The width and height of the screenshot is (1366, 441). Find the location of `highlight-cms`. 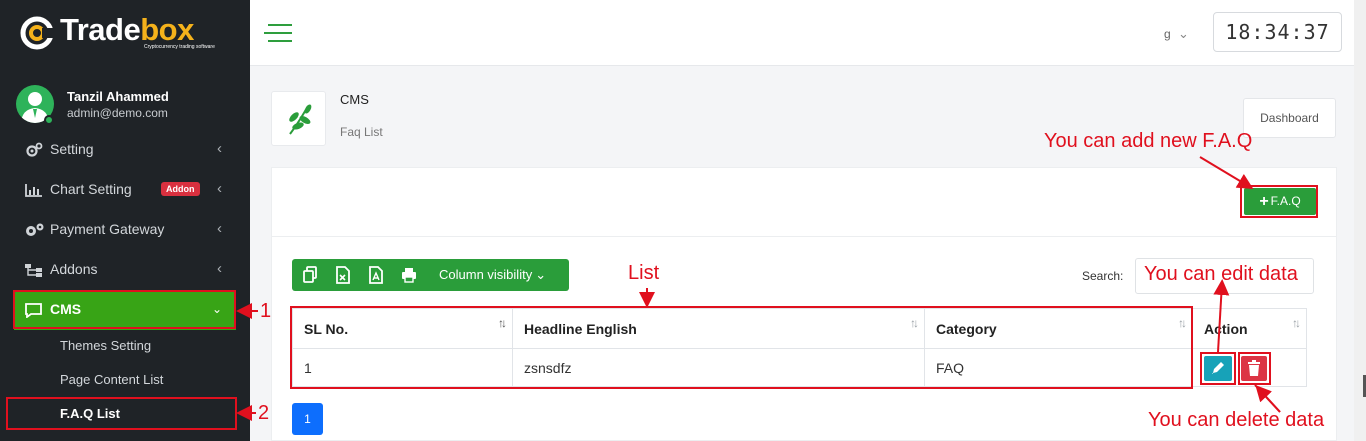

highlight-cms is located at coordinates (124, 309).